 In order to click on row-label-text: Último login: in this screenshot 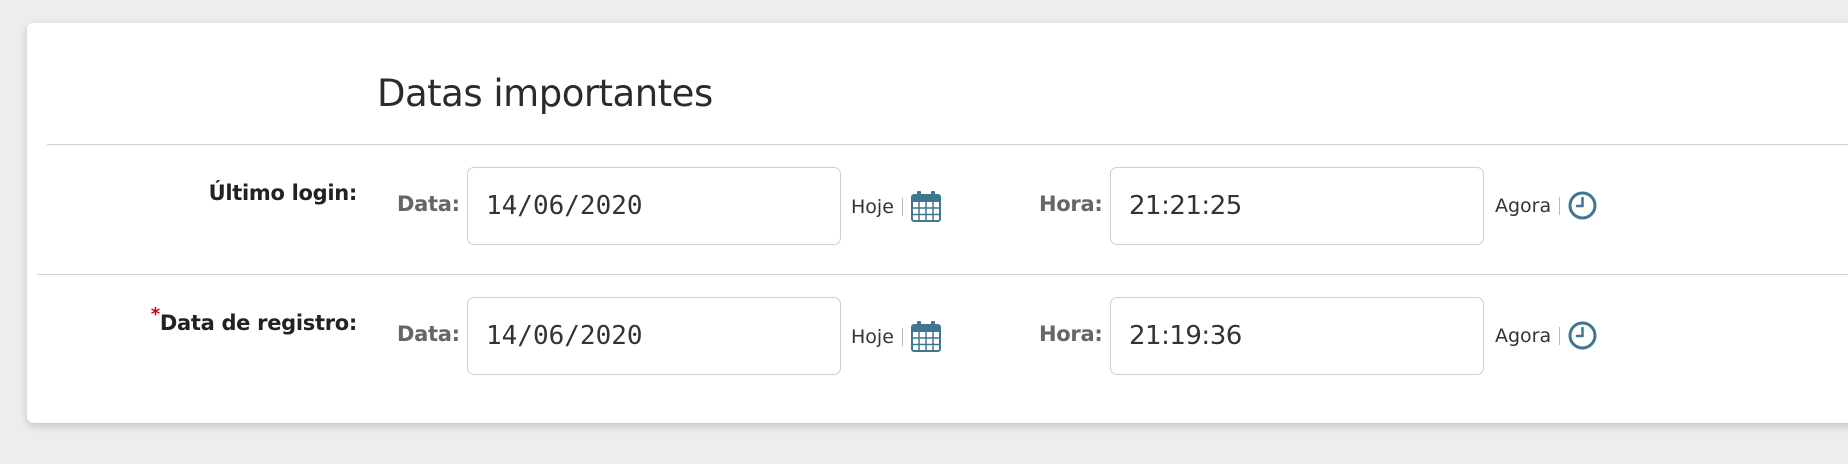, I will do `click(283, 193)`.